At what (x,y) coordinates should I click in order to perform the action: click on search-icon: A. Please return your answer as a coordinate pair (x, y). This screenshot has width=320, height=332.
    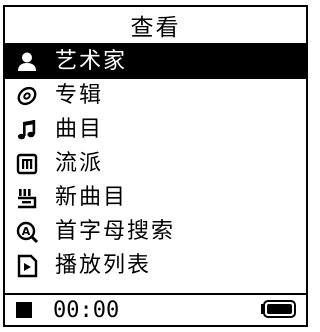
    Looking at the image, I should click on (27, 232).